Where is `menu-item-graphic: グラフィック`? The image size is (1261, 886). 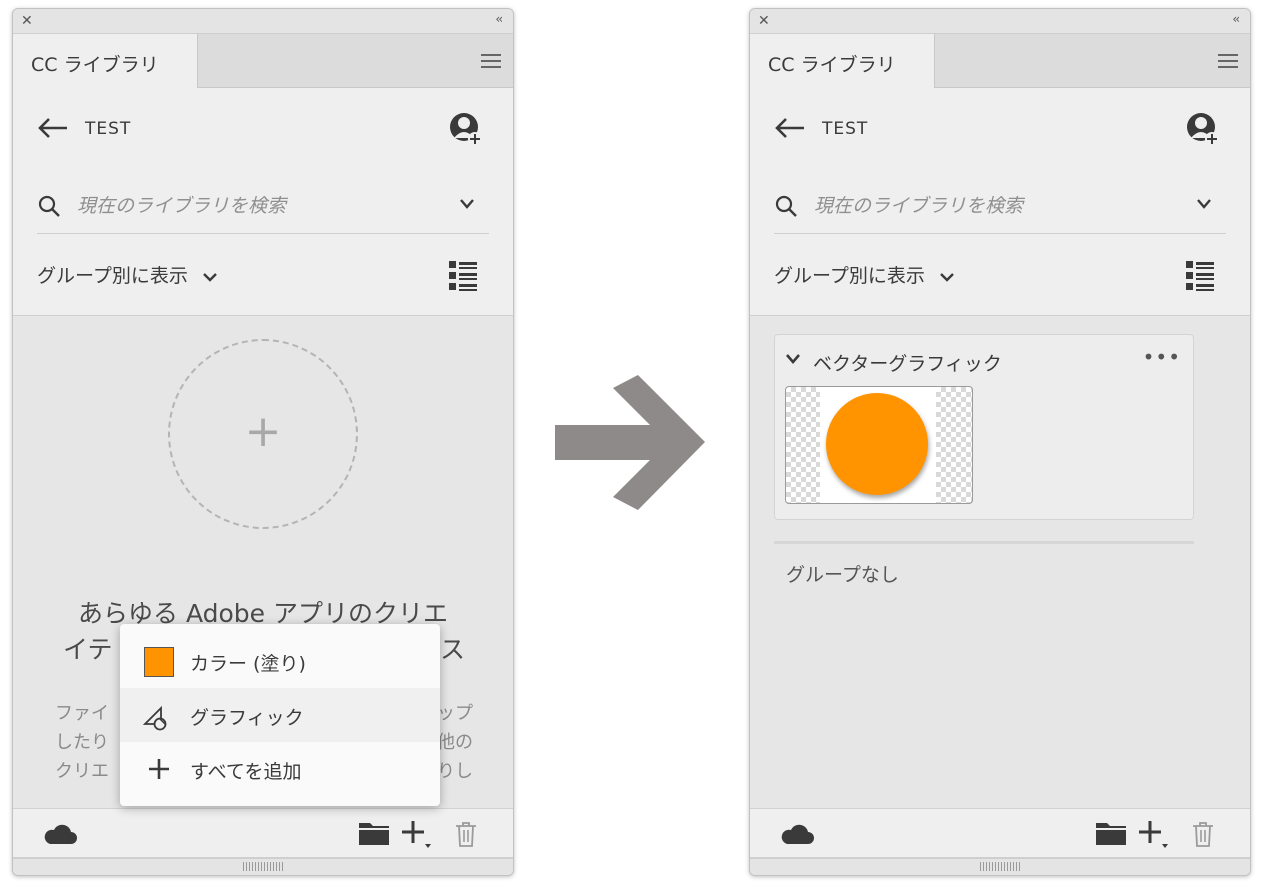
menu-item-graphic: グラフィック is located at coordinates (280, 715).